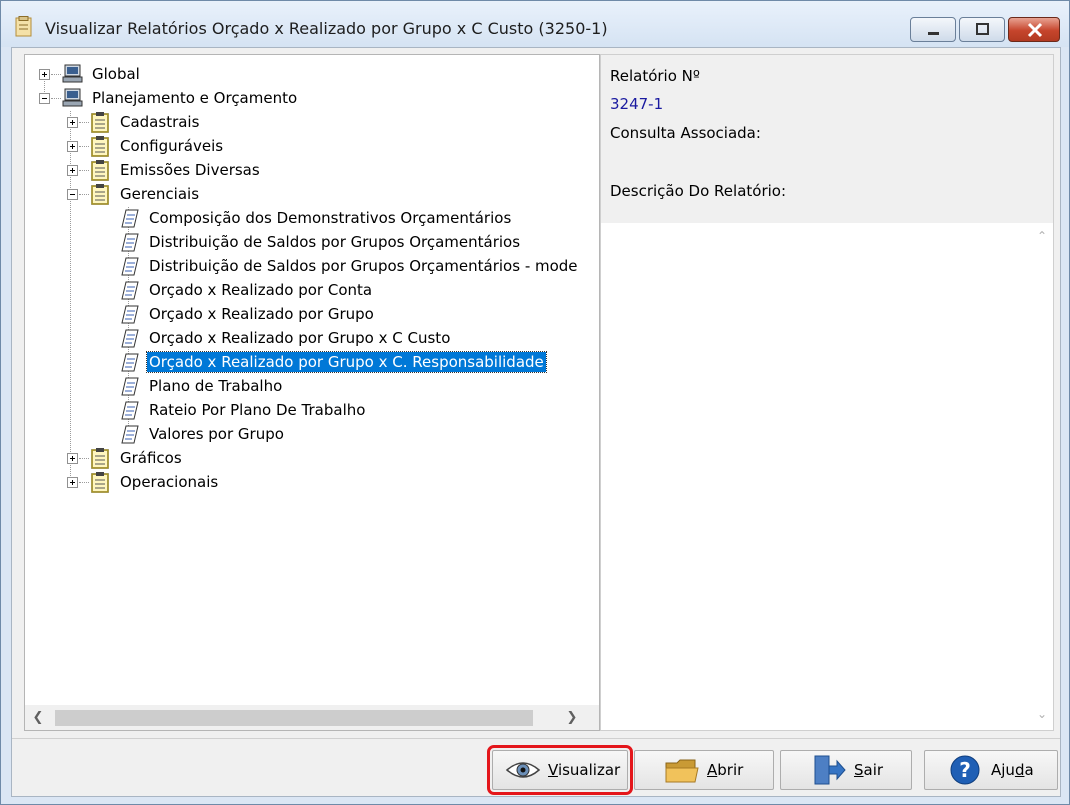 Image resolution: width=1070 pixels, height=805 pixels. Describe the element at coordinates (682, 771) in the screenshot. I see `folder-icon` at that location.